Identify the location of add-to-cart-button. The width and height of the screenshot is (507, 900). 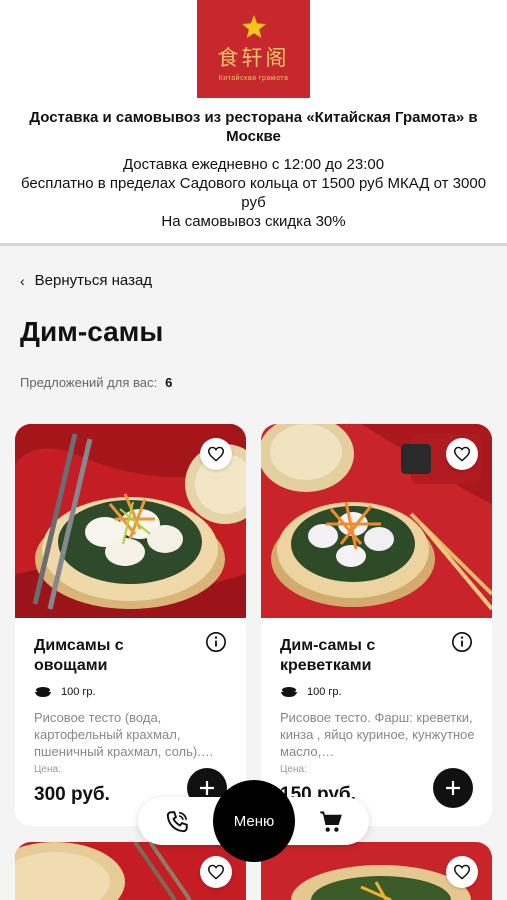
(453, 788).